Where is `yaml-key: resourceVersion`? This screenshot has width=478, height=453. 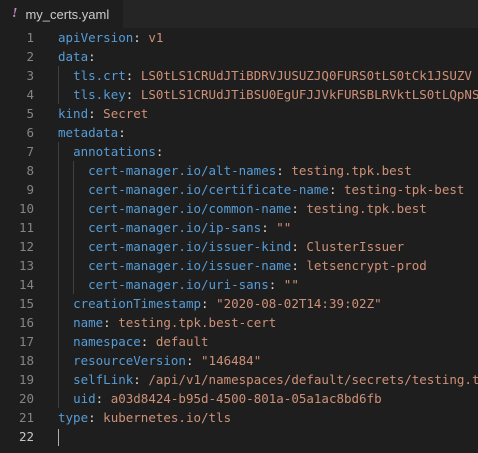
yaml-key: resourceVersion is located at coordinates (129, 360).